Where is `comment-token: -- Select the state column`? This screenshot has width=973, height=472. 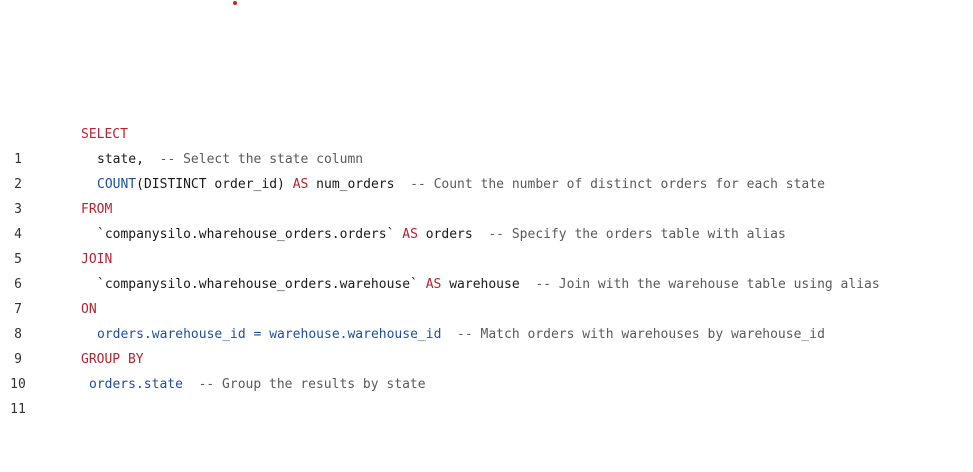
comment-token: -- Select the state column is located at coordinates (257, 159).